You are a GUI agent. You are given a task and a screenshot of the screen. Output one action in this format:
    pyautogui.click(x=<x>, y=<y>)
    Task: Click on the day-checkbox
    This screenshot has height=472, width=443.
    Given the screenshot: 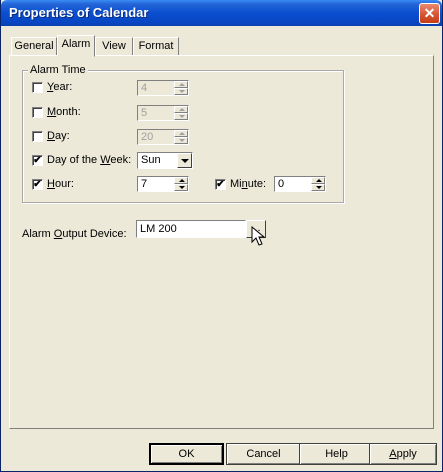 What is the action you would take?
    pyautogui.click(x=37, y=136)
    